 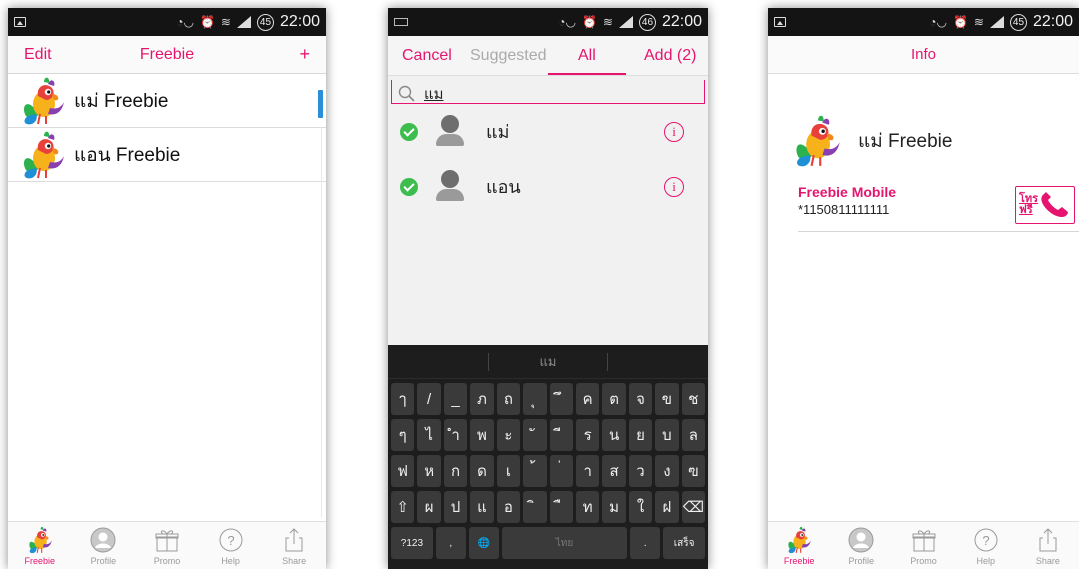 I want to click on parrot-icon, so click(x=799, y=540).